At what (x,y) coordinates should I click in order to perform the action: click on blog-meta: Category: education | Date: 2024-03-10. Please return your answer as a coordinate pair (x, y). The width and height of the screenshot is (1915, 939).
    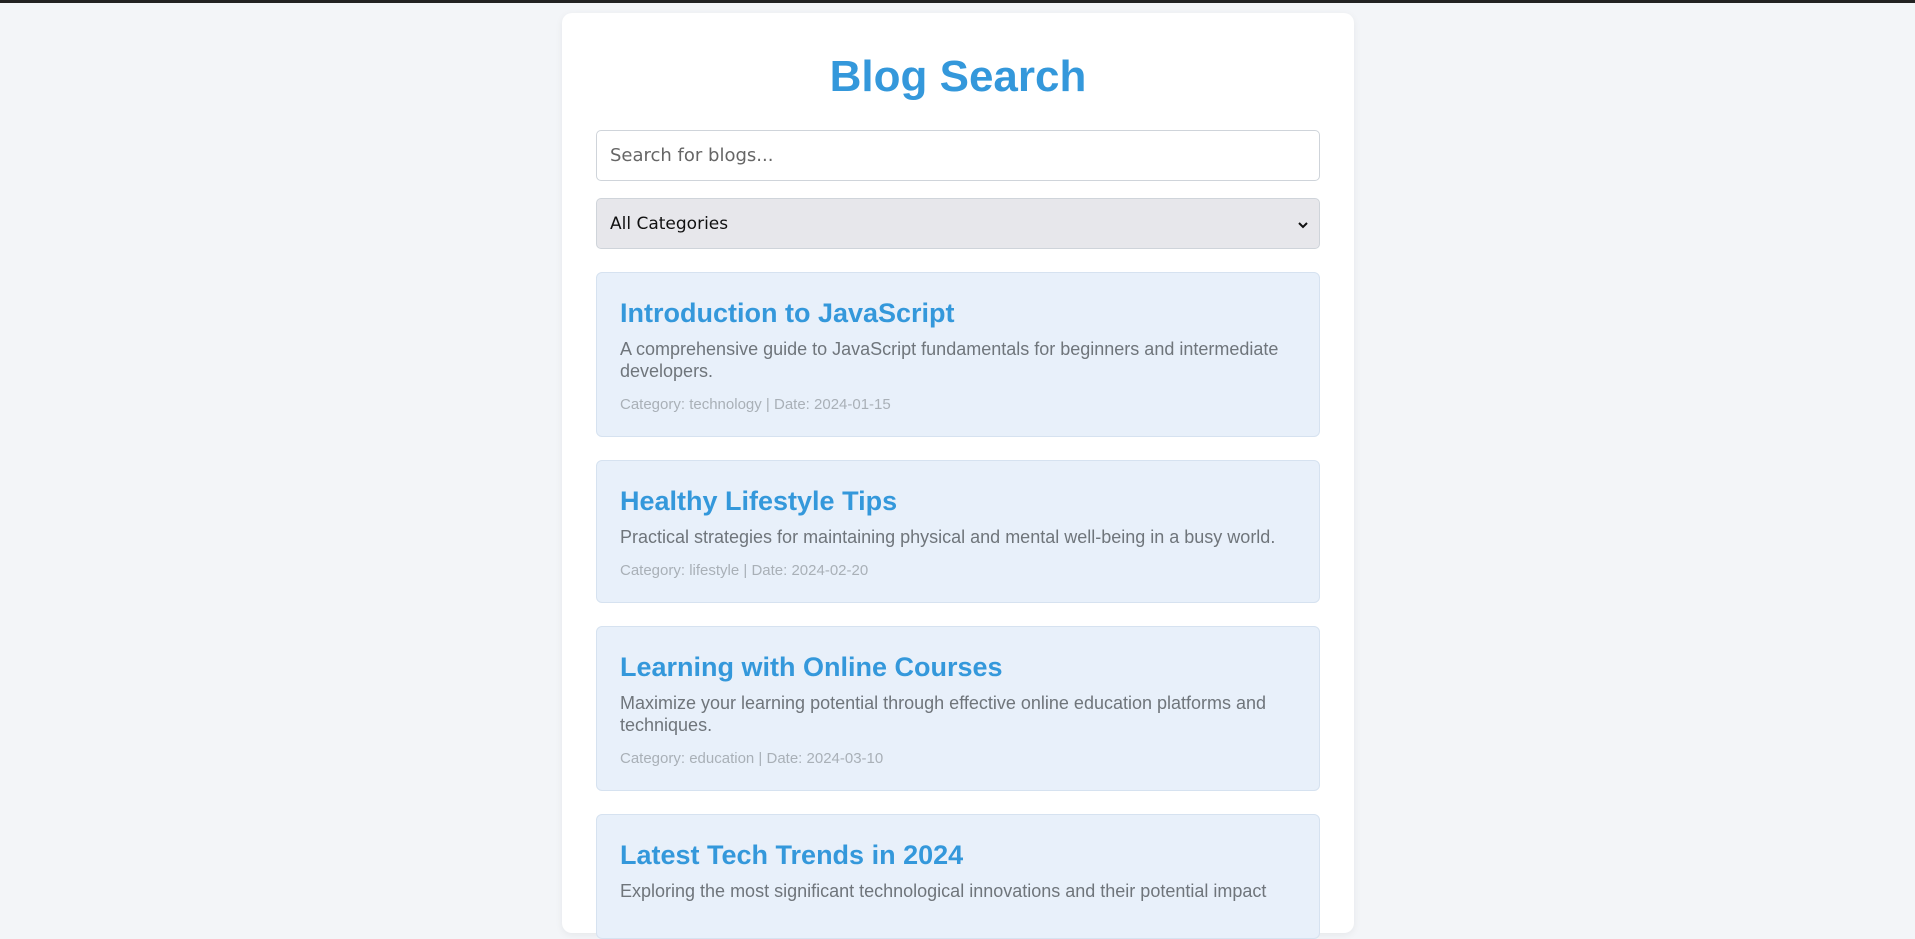
    Looking at the image, I should click on (752, 758).